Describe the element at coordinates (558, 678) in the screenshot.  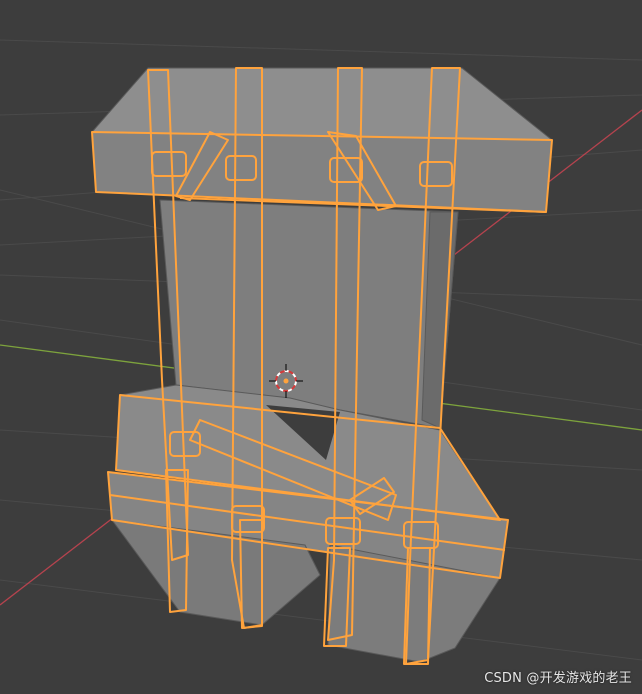
I see `watermark-text: CSDN @开发游戏的老王` at that location.